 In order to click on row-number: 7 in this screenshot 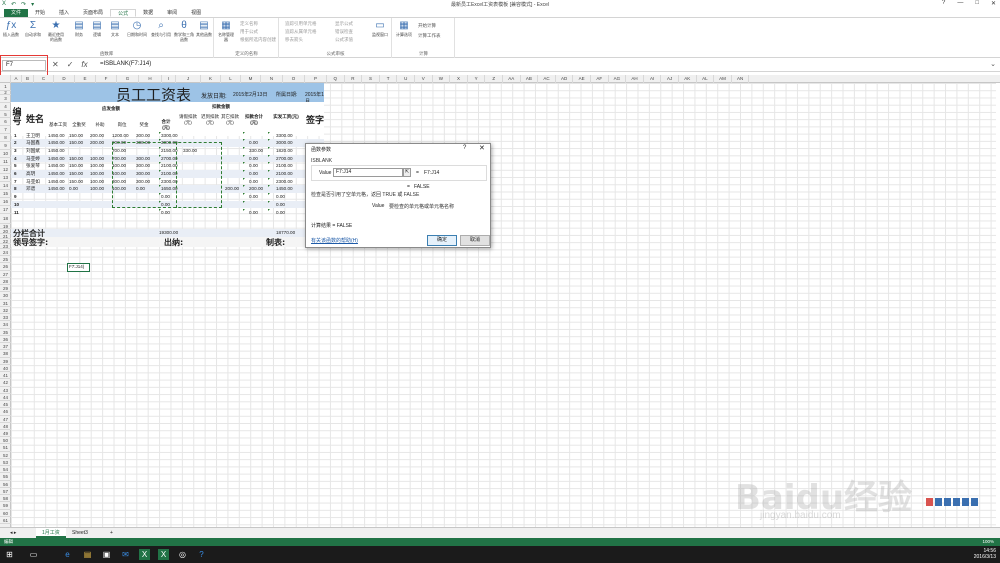, I will do `click(15, 182)`.